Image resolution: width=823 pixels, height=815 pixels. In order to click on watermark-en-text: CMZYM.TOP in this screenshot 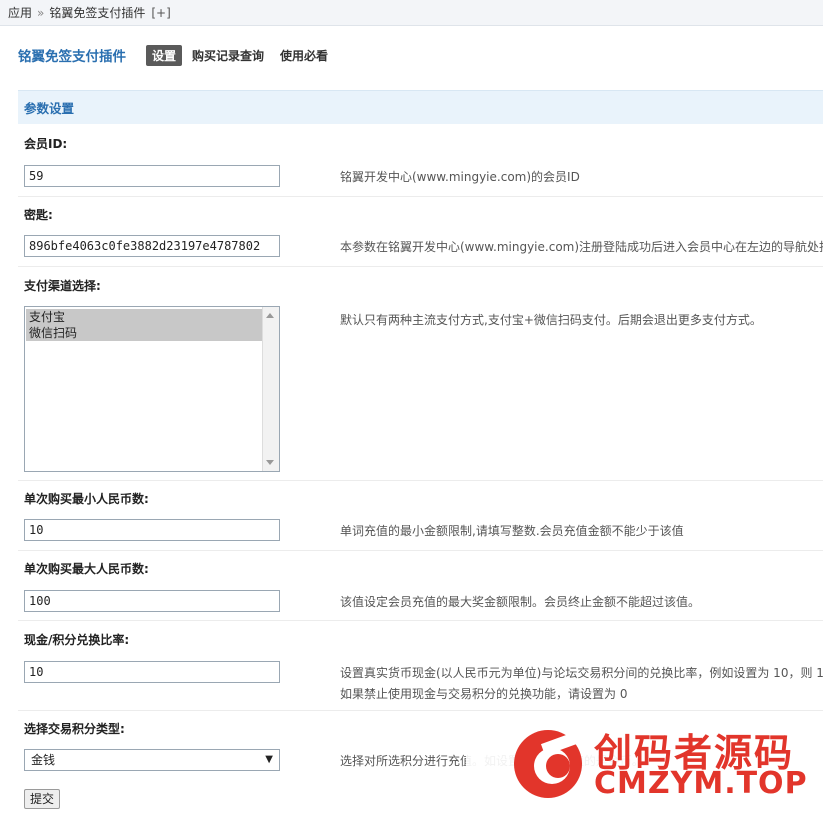, I will do `click(701, 783)`.